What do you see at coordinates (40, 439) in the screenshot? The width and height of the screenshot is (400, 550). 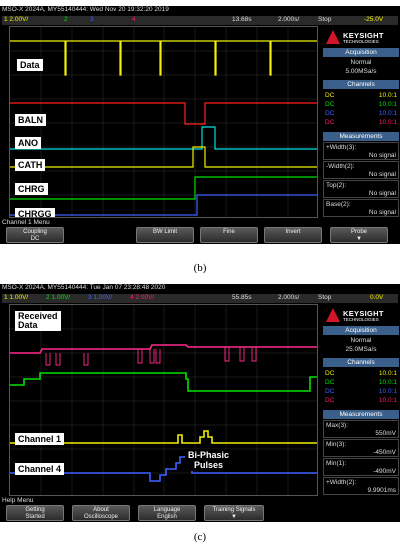 I see `label-channel-1: Channel 1` at bounding box center [40, 439].